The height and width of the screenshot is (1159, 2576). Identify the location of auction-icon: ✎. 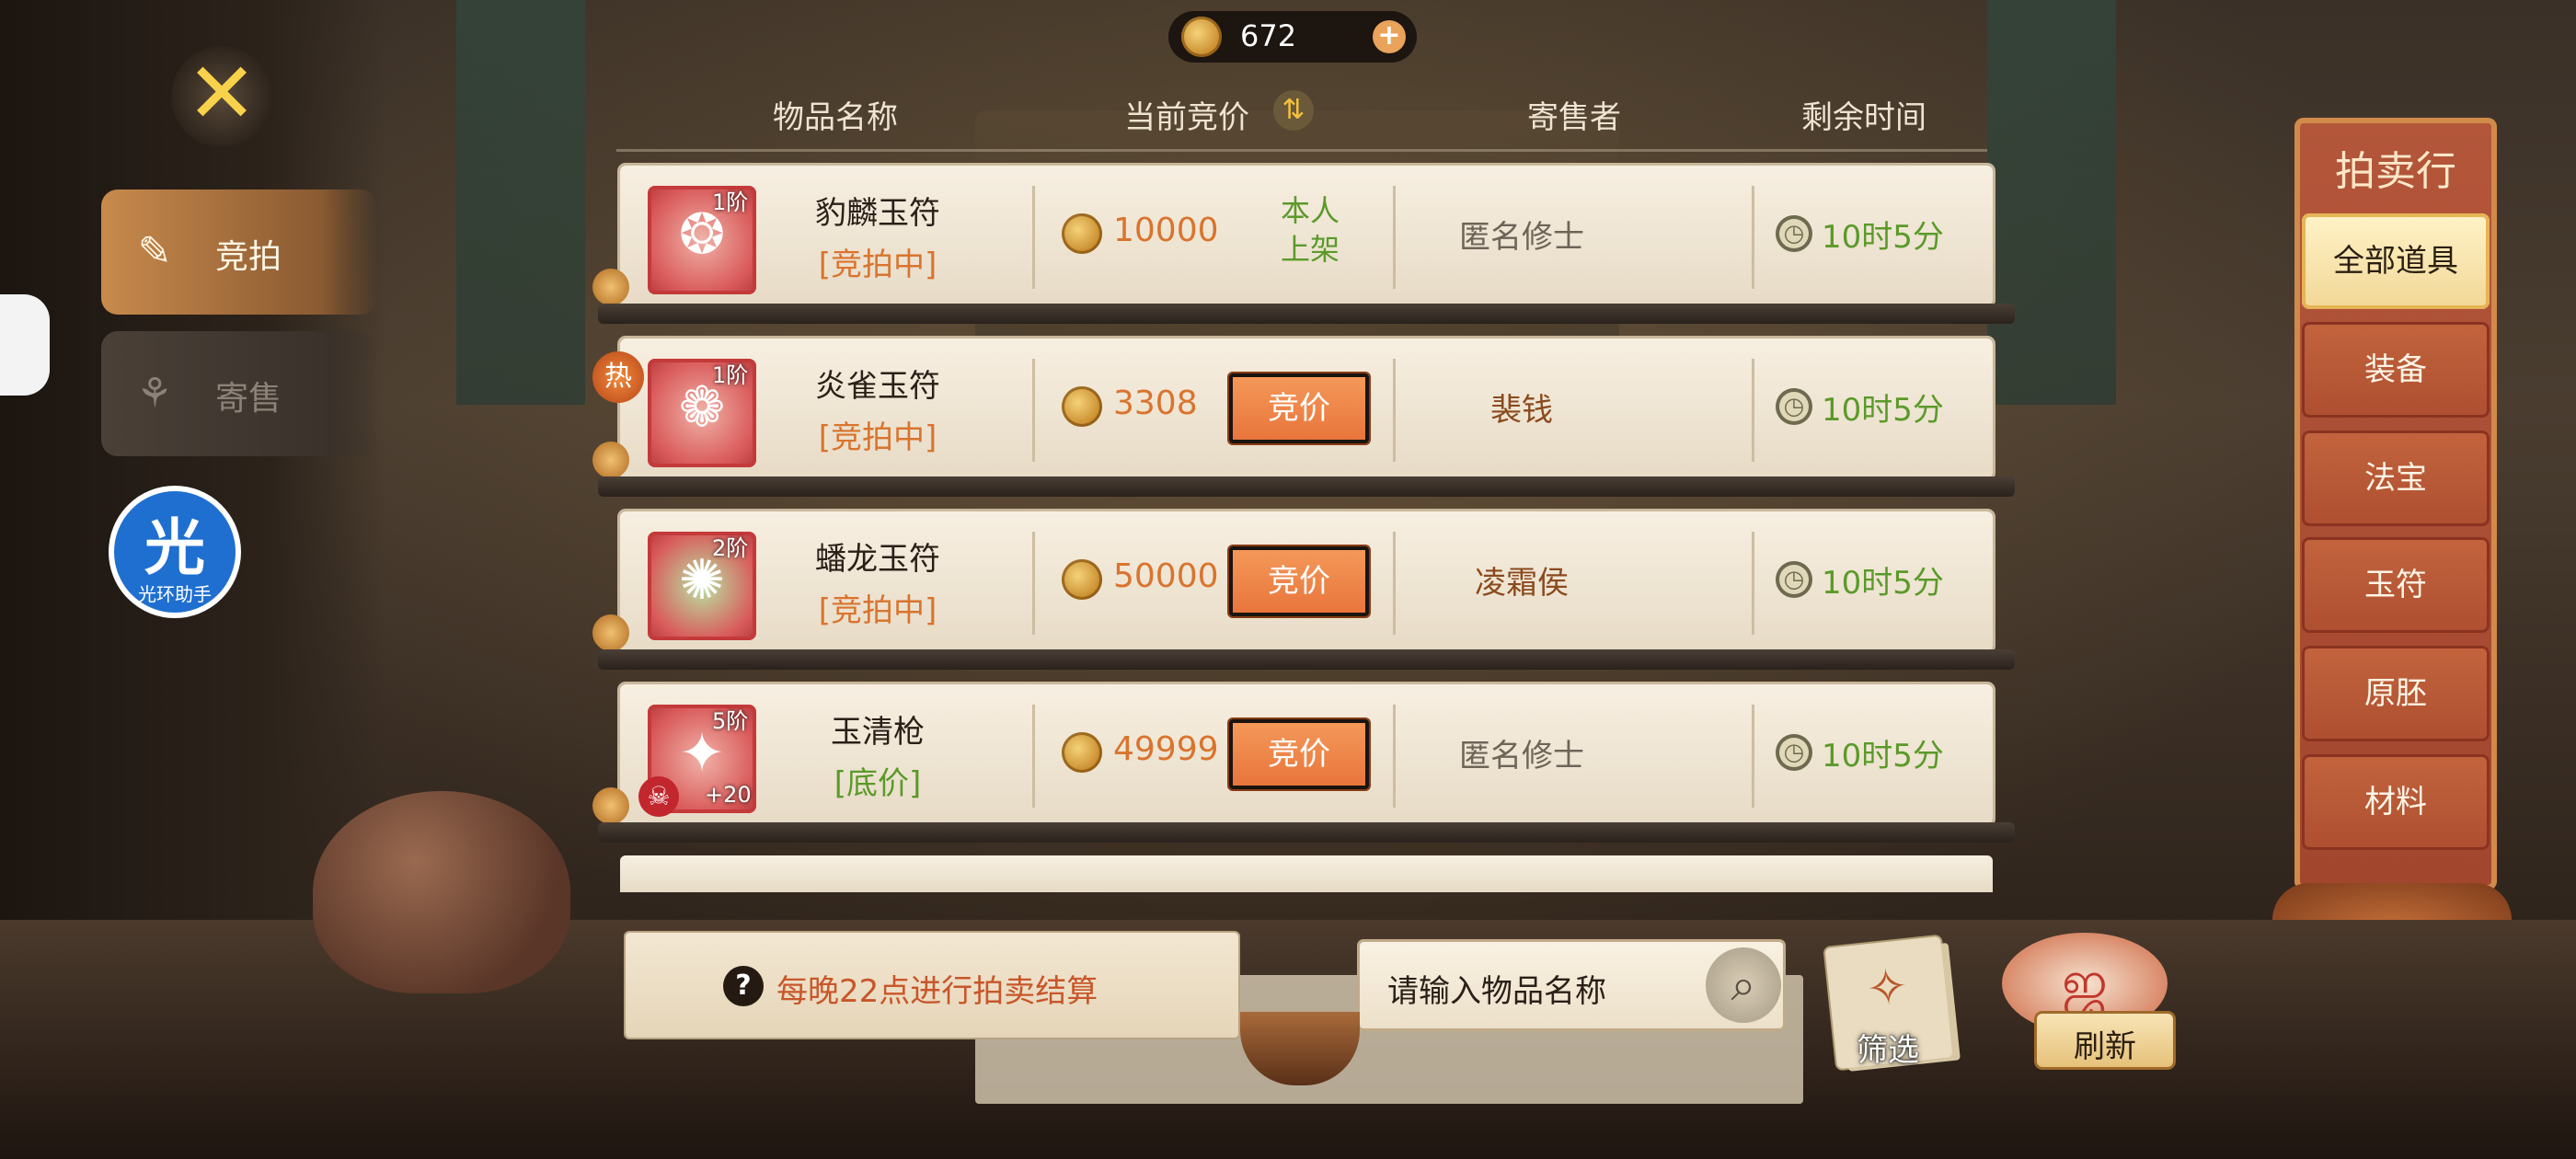
(154, 251).